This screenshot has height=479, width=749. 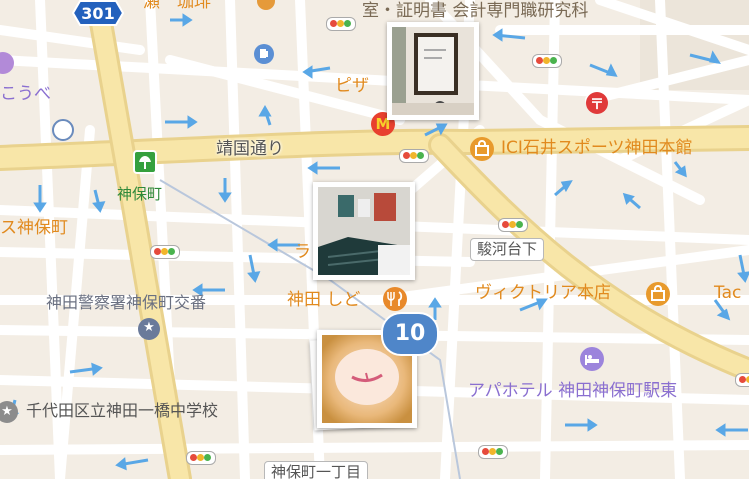 I want to click on poi-label-apa-hotel: アパホテル 神田神保町駅東, so click(x=572, y=391).